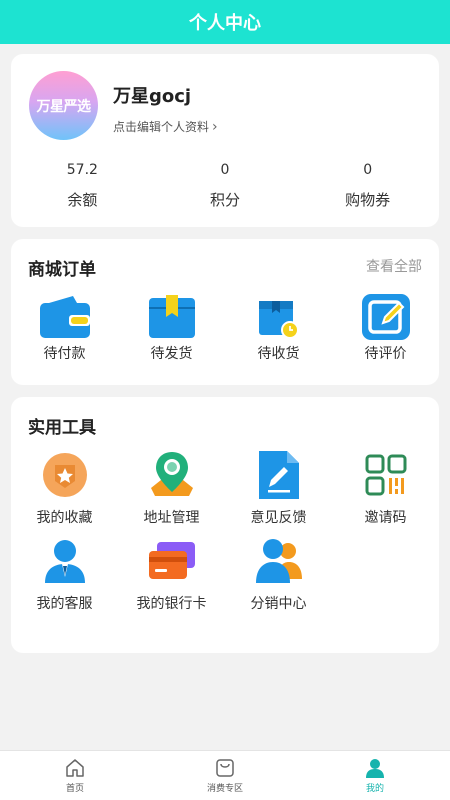 Image resolution: width=450 pixels, height=800 pixels. I want to click on tab-label: 我的, so click(374, 789).